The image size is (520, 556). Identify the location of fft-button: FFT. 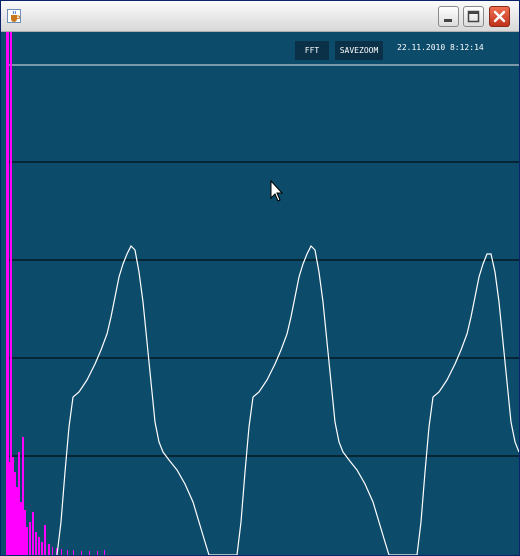
(312, 50).